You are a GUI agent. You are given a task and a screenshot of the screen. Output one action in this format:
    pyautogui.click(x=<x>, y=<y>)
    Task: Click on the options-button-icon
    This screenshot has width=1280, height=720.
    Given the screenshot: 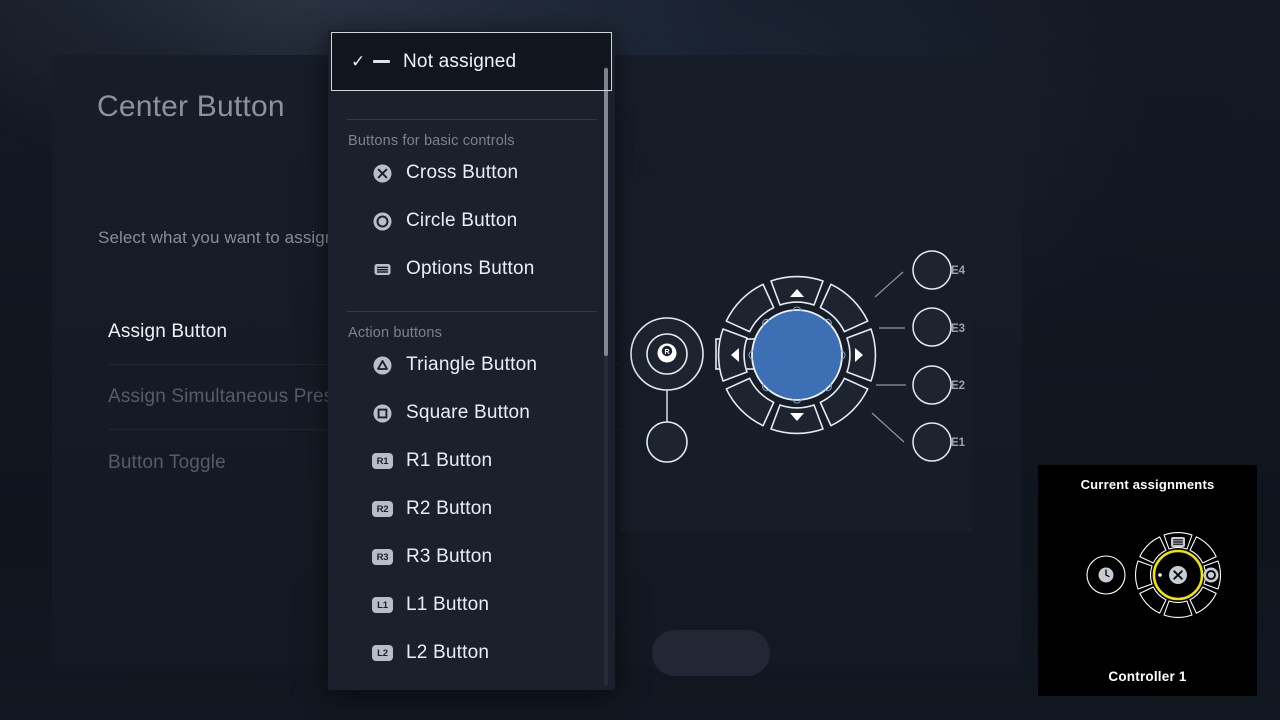 What is the action you would take?
    pyautogui.click(x=382, y=269)
    